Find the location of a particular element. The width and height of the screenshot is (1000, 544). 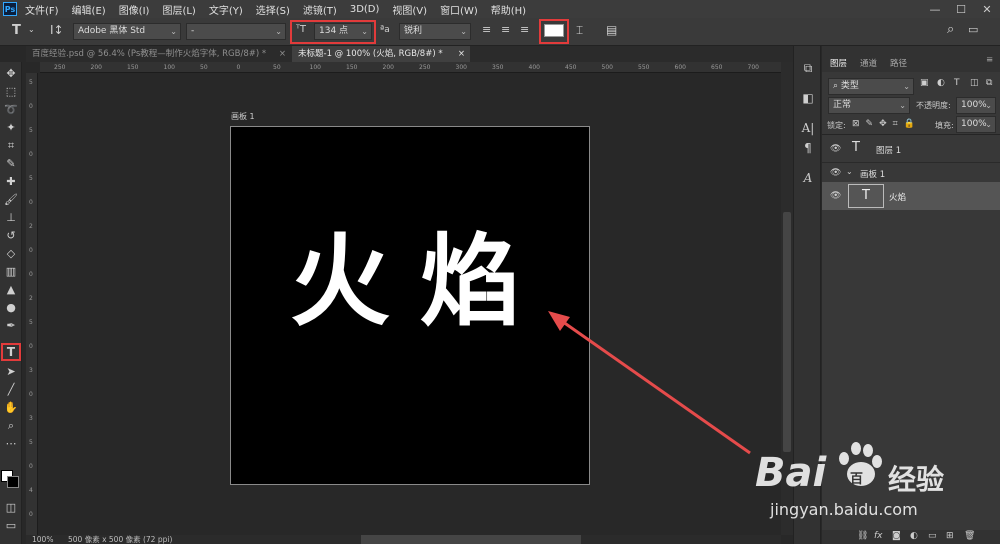

ruler-tick-label: 400 is located at coordinates (534, 67).